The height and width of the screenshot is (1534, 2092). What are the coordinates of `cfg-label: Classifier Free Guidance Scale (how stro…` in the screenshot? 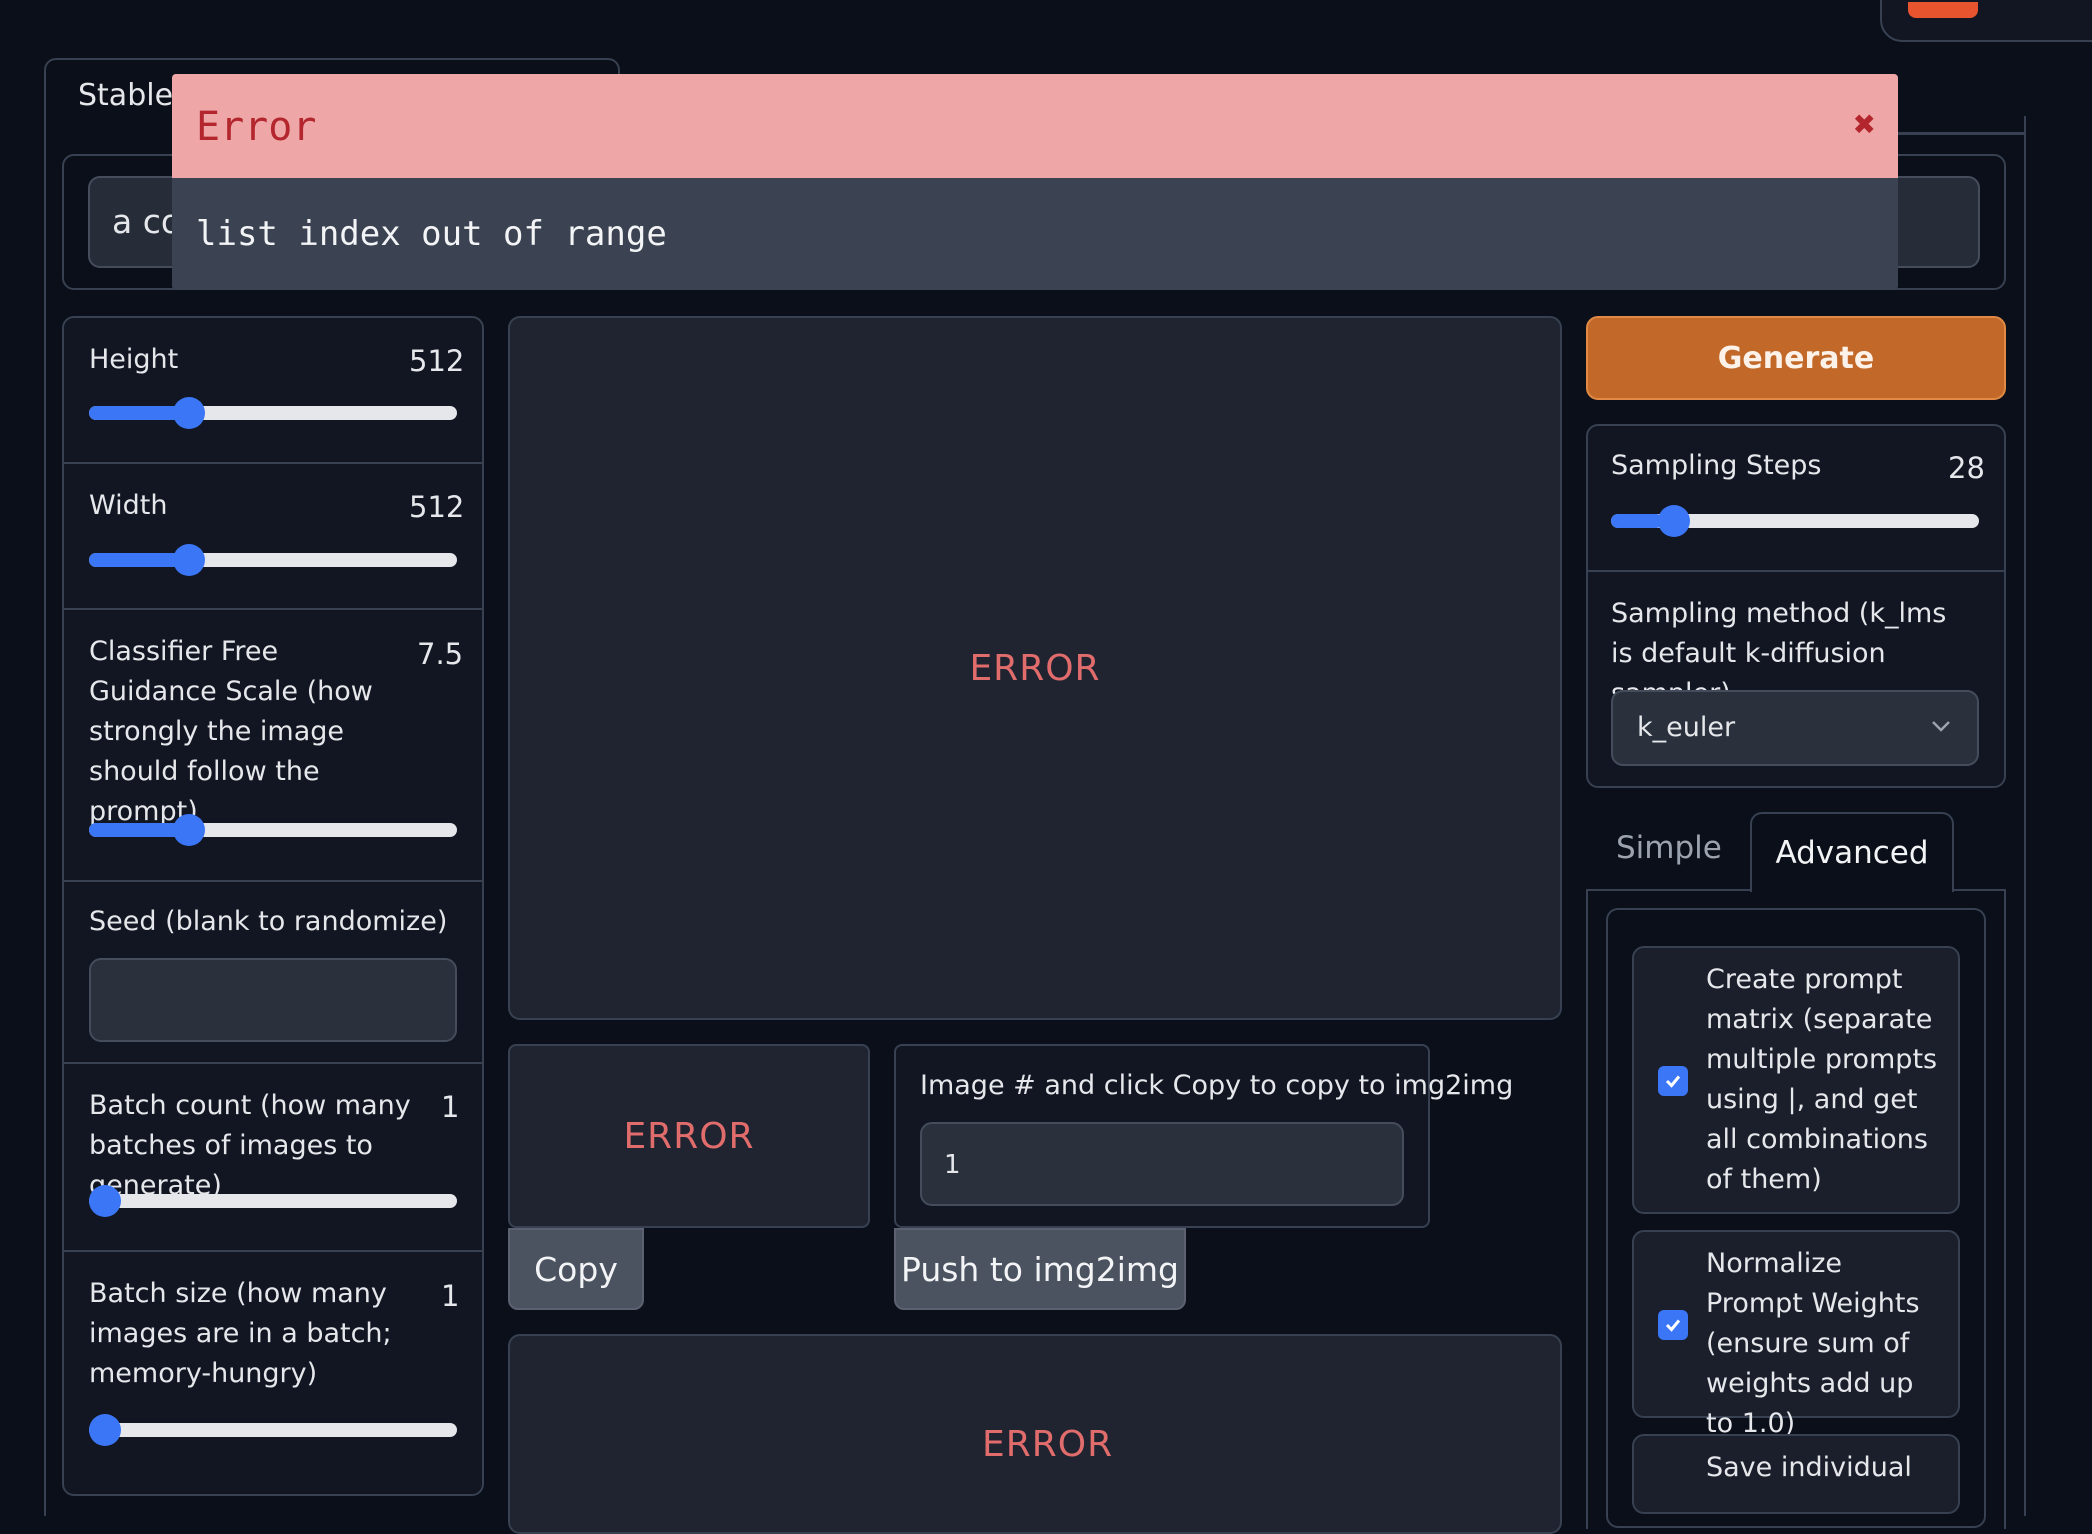 It's located at (231, 731).